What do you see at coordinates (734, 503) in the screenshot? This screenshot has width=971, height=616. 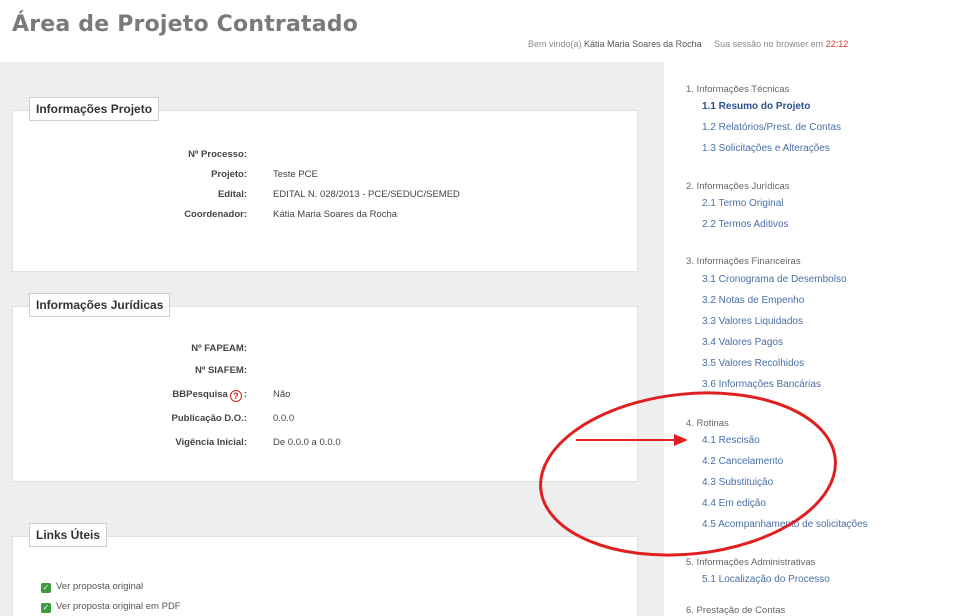 I see `sidebar-item-em-edicao: 4.4 Em edição` at bounding box center [734, 503].